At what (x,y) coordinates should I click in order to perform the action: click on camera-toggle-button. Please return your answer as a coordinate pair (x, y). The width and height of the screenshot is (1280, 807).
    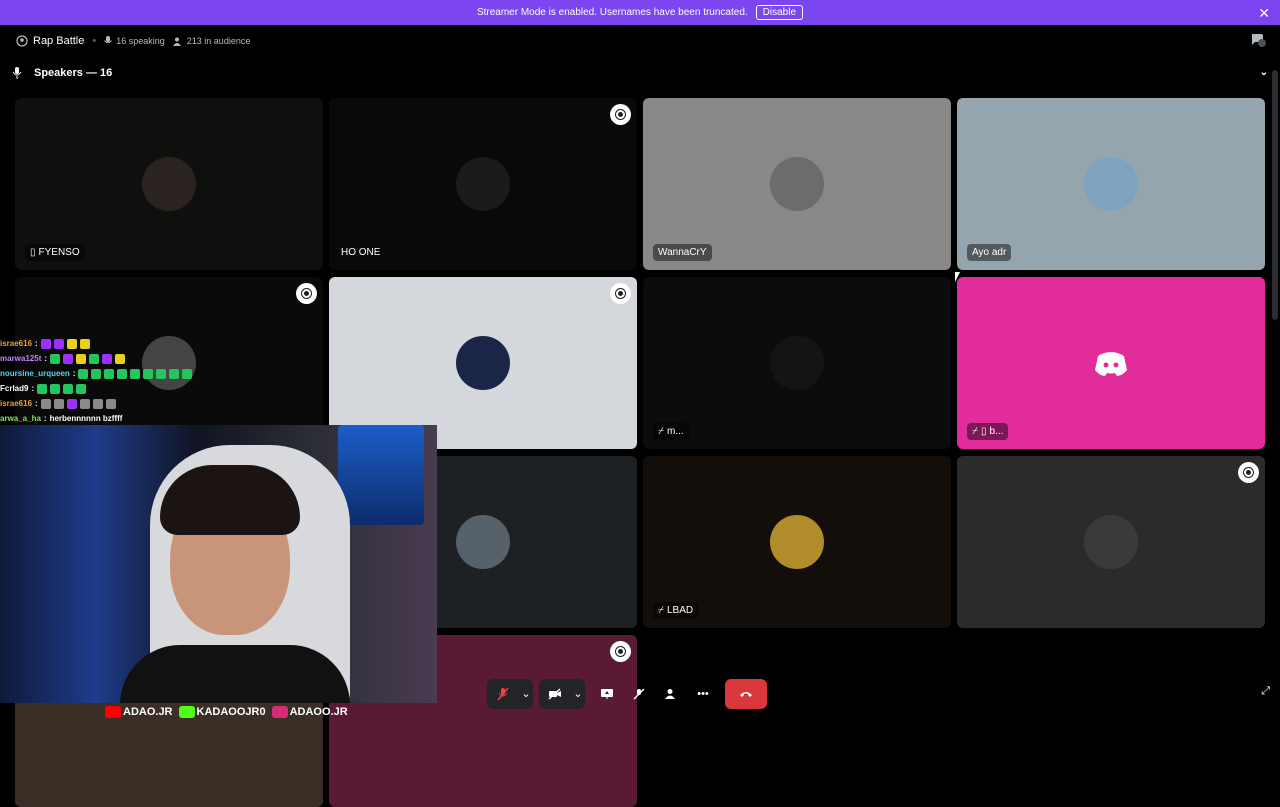
    Looking at the image, I should click on (555, 694).